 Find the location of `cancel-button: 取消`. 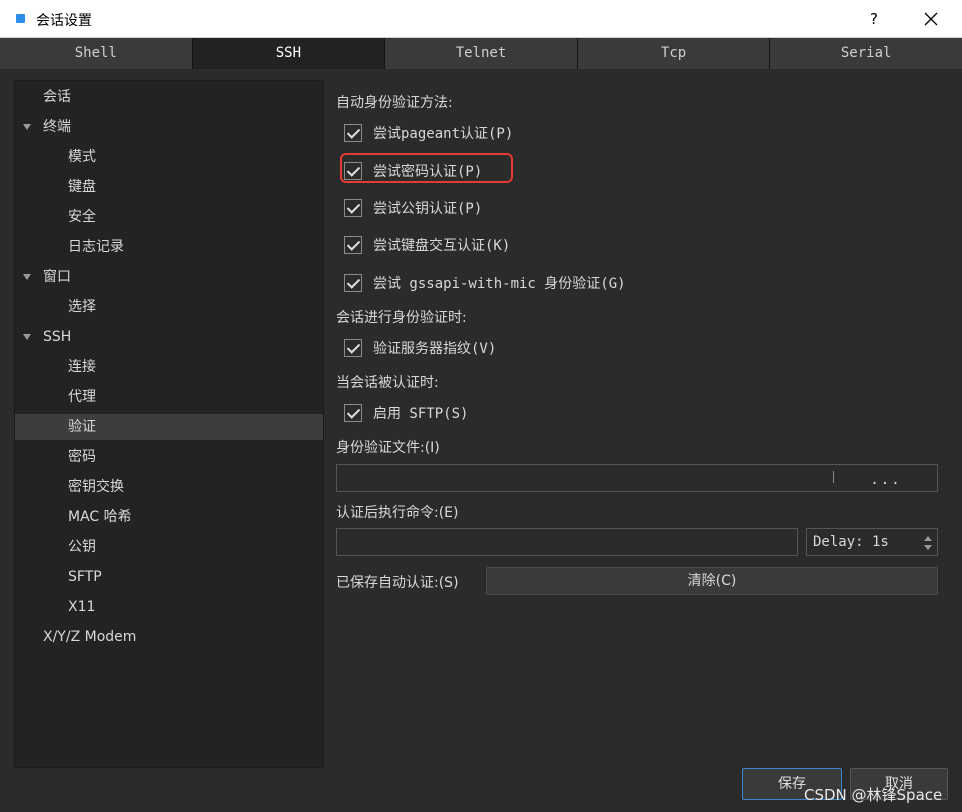

cancel-button: 取消 is located at coordinates (899, 784).